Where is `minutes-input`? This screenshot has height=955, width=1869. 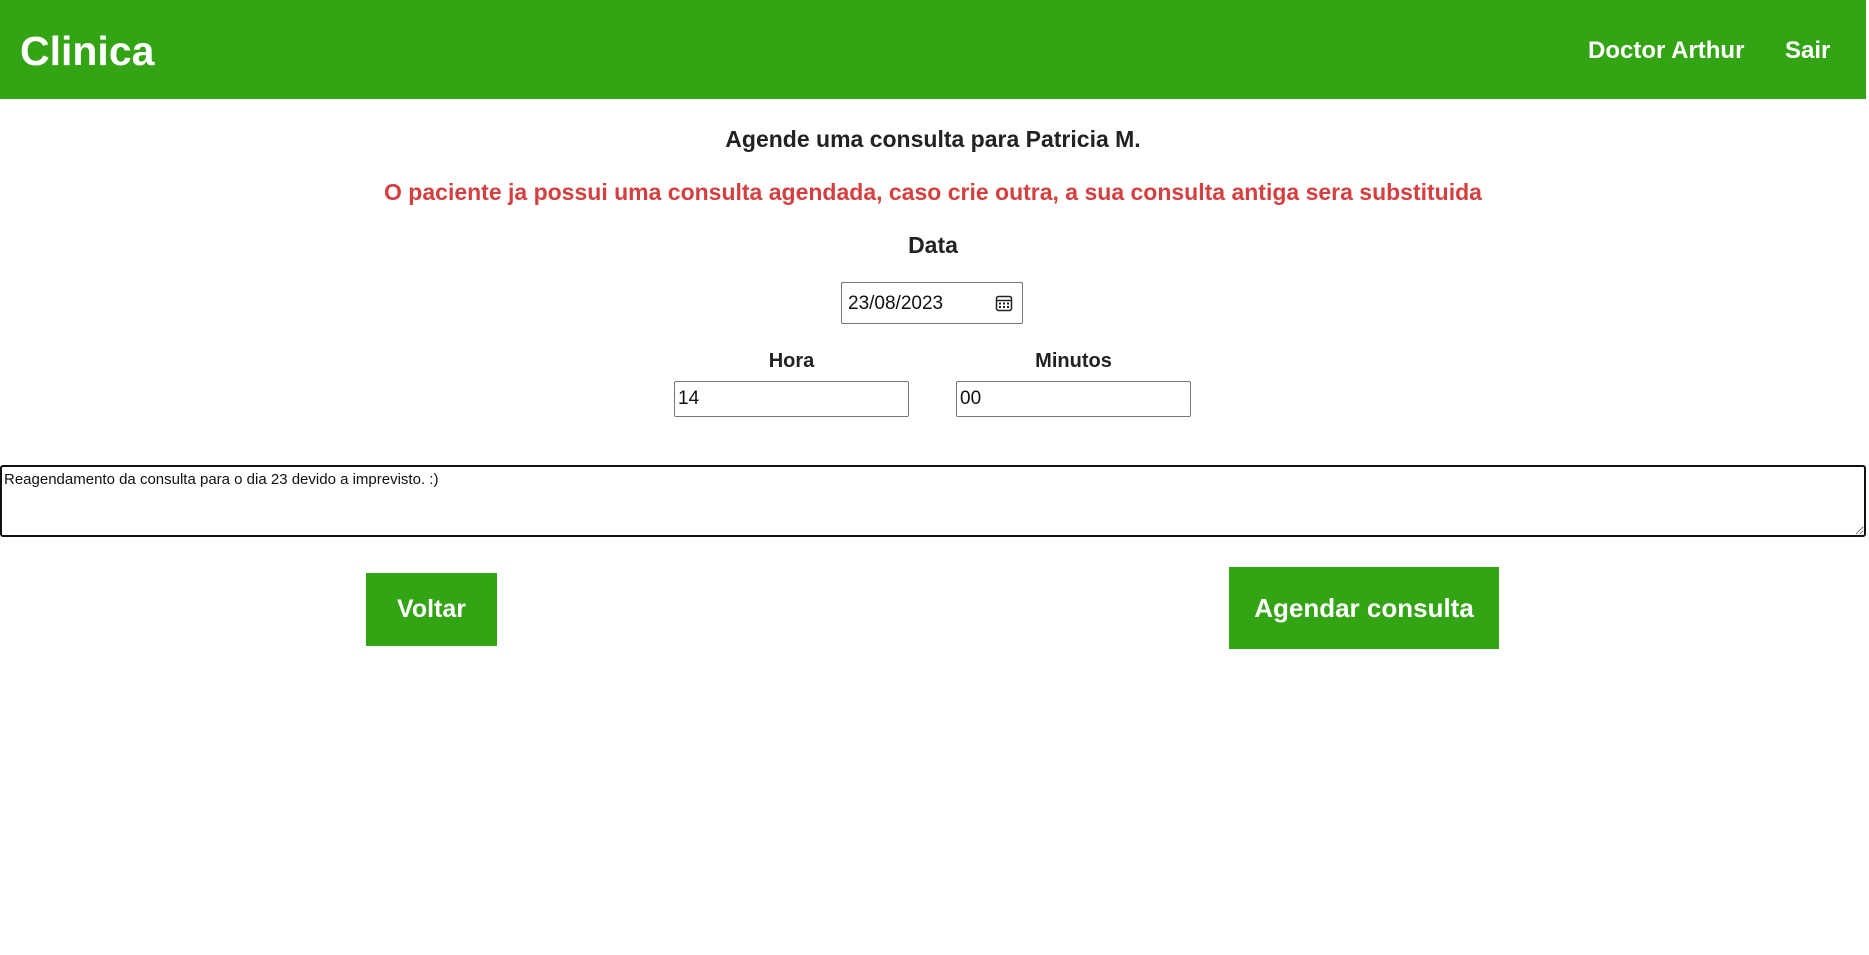 minutes-input is located at coordinates (1073, 399).